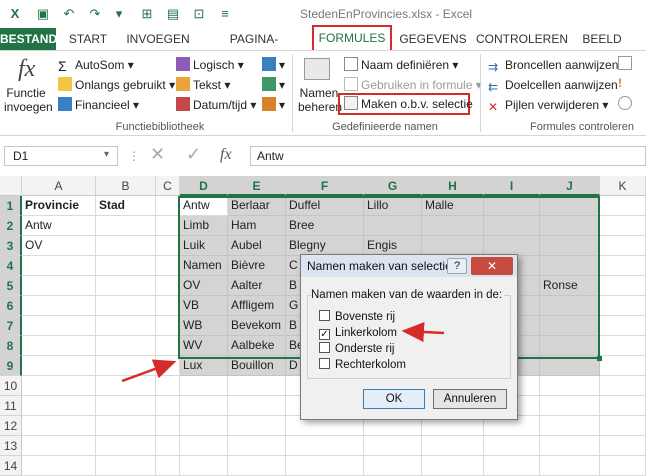 The image size is (646, 476). I want to click on arrow-to-selection, so click(149, 371).